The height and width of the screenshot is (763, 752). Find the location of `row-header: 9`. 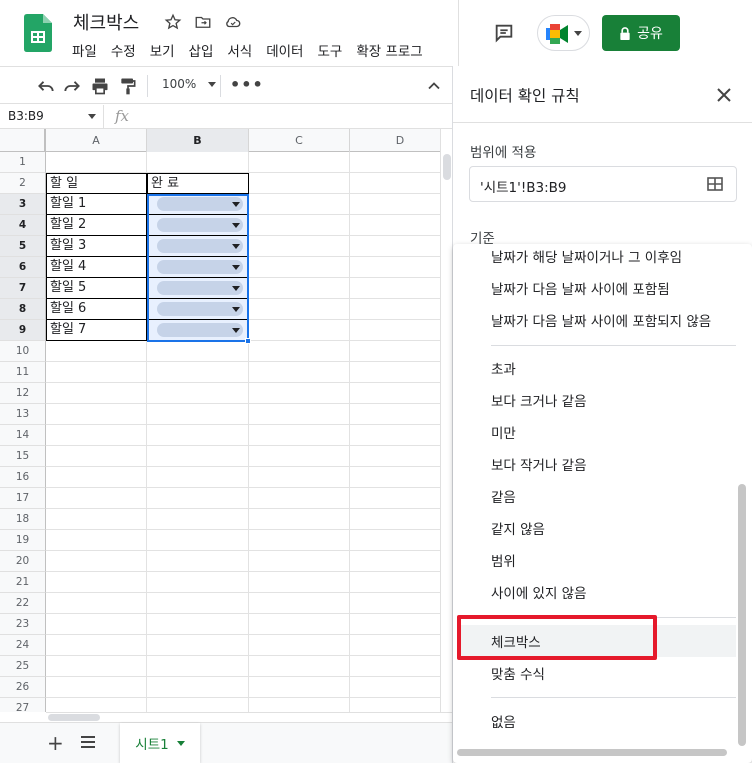

row-header: 9 is located at coordinates (23, 330).